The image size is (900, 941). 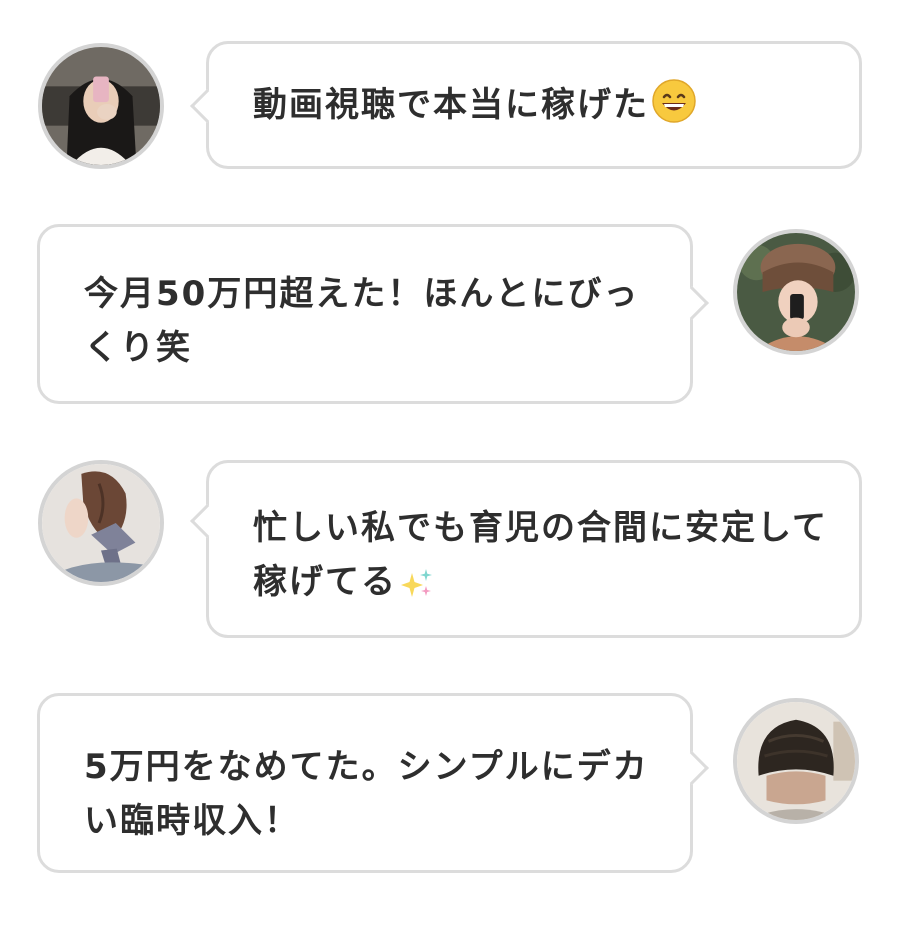 I want to click on message-content: 5万円をなめてた。シンプルにデカい臨時収入！, so click(x=366, y=794).